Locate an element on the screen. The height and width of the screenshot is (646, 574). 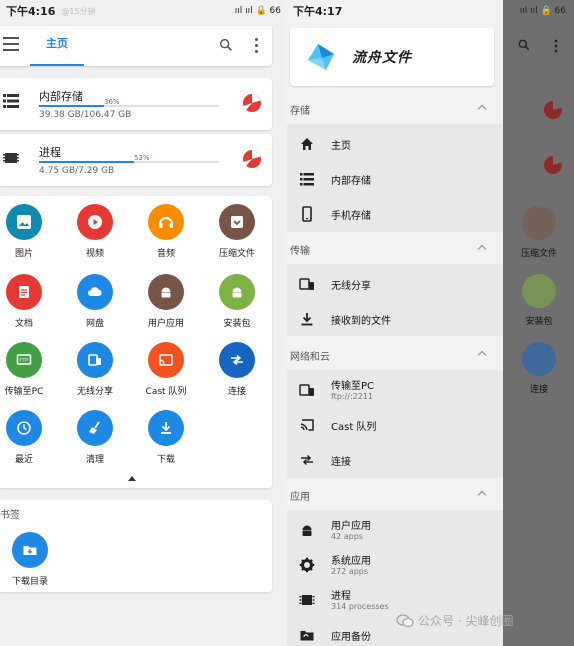
storage-progress is located at coordinates (129, 106).